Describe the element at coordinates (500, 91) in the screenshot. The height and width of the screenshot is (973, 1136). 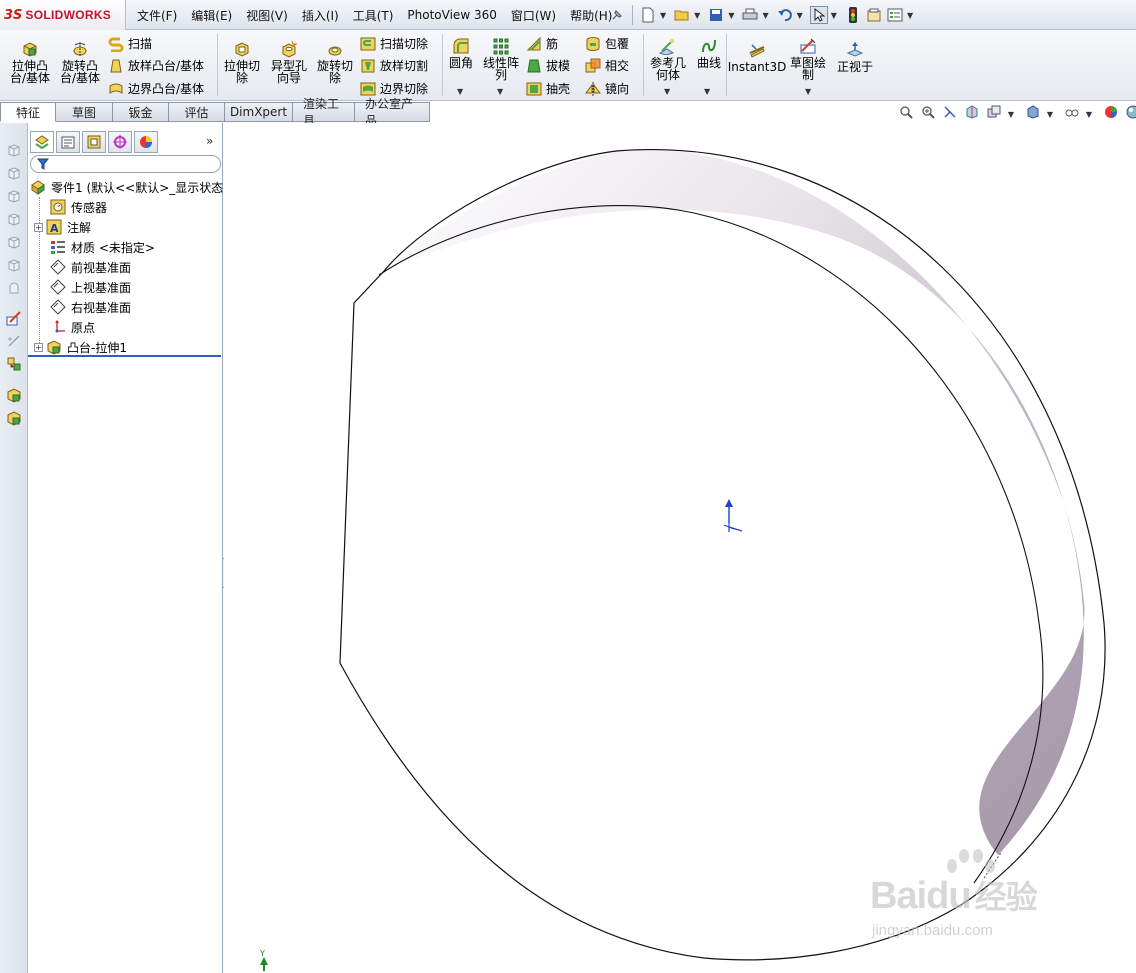
I see `pattern-dropdown-icon: ▼` at that location.